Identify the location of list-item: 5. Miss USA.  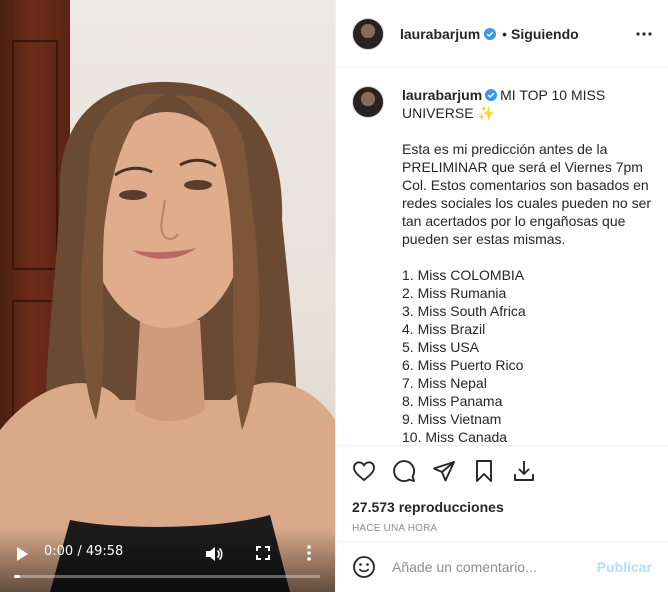
(441, 347).